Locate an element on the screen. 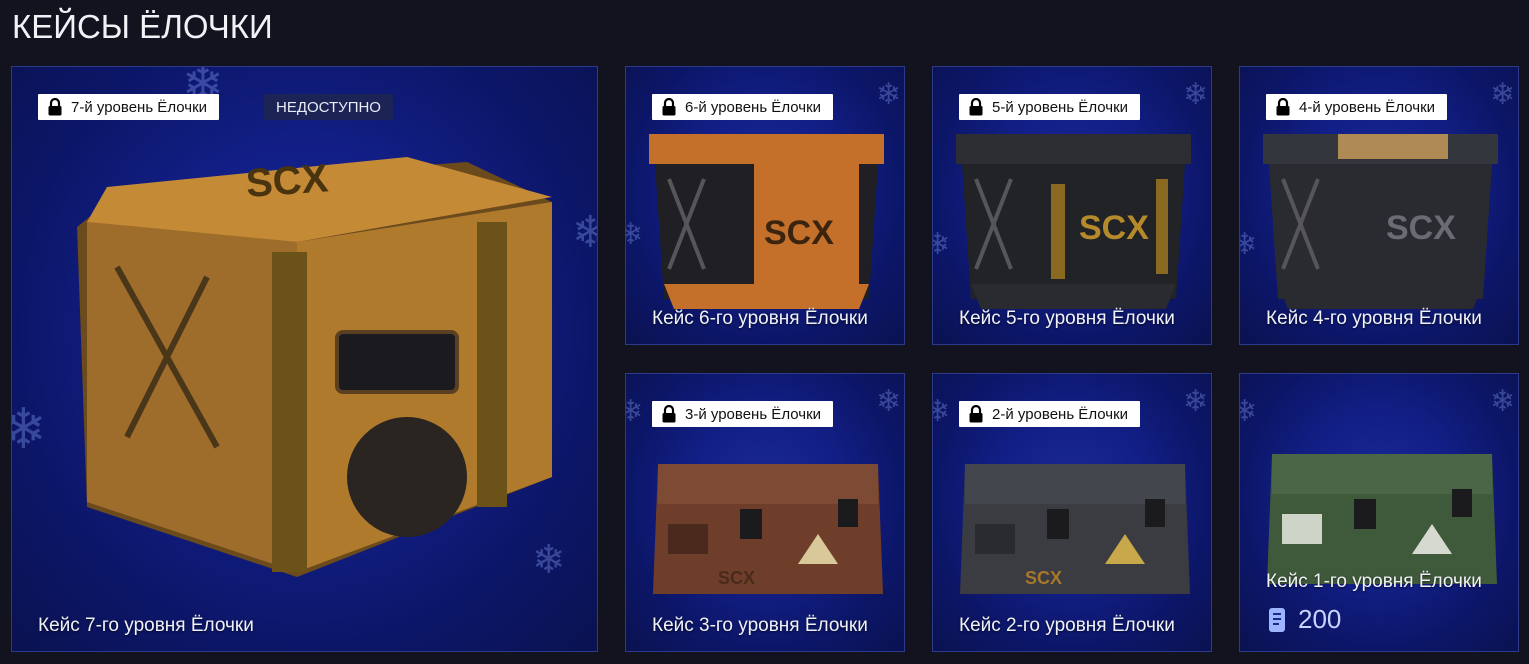 This screenshot has height=664, width=1529. case-name: Кейс 1-го уровня Ёлочки is located at coordinates (1374, 581).